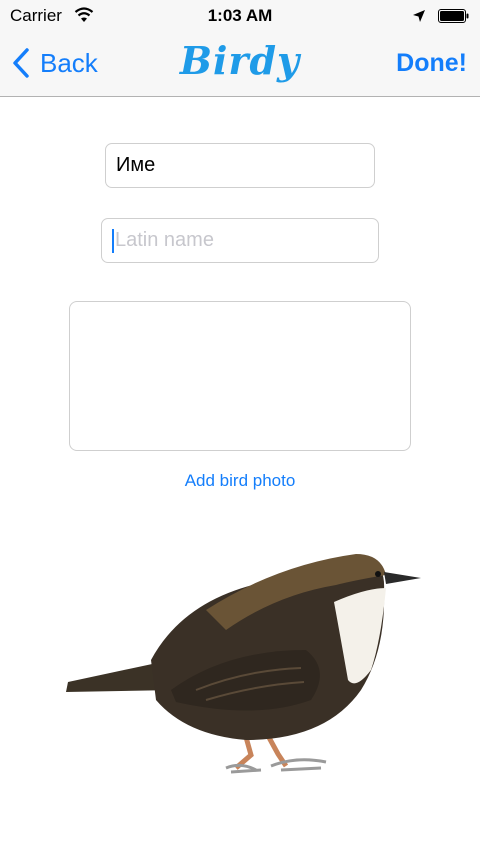 This screenshot has height=852, width=480. I want to click on status-time: 1:03 AM, so click(240, 15).